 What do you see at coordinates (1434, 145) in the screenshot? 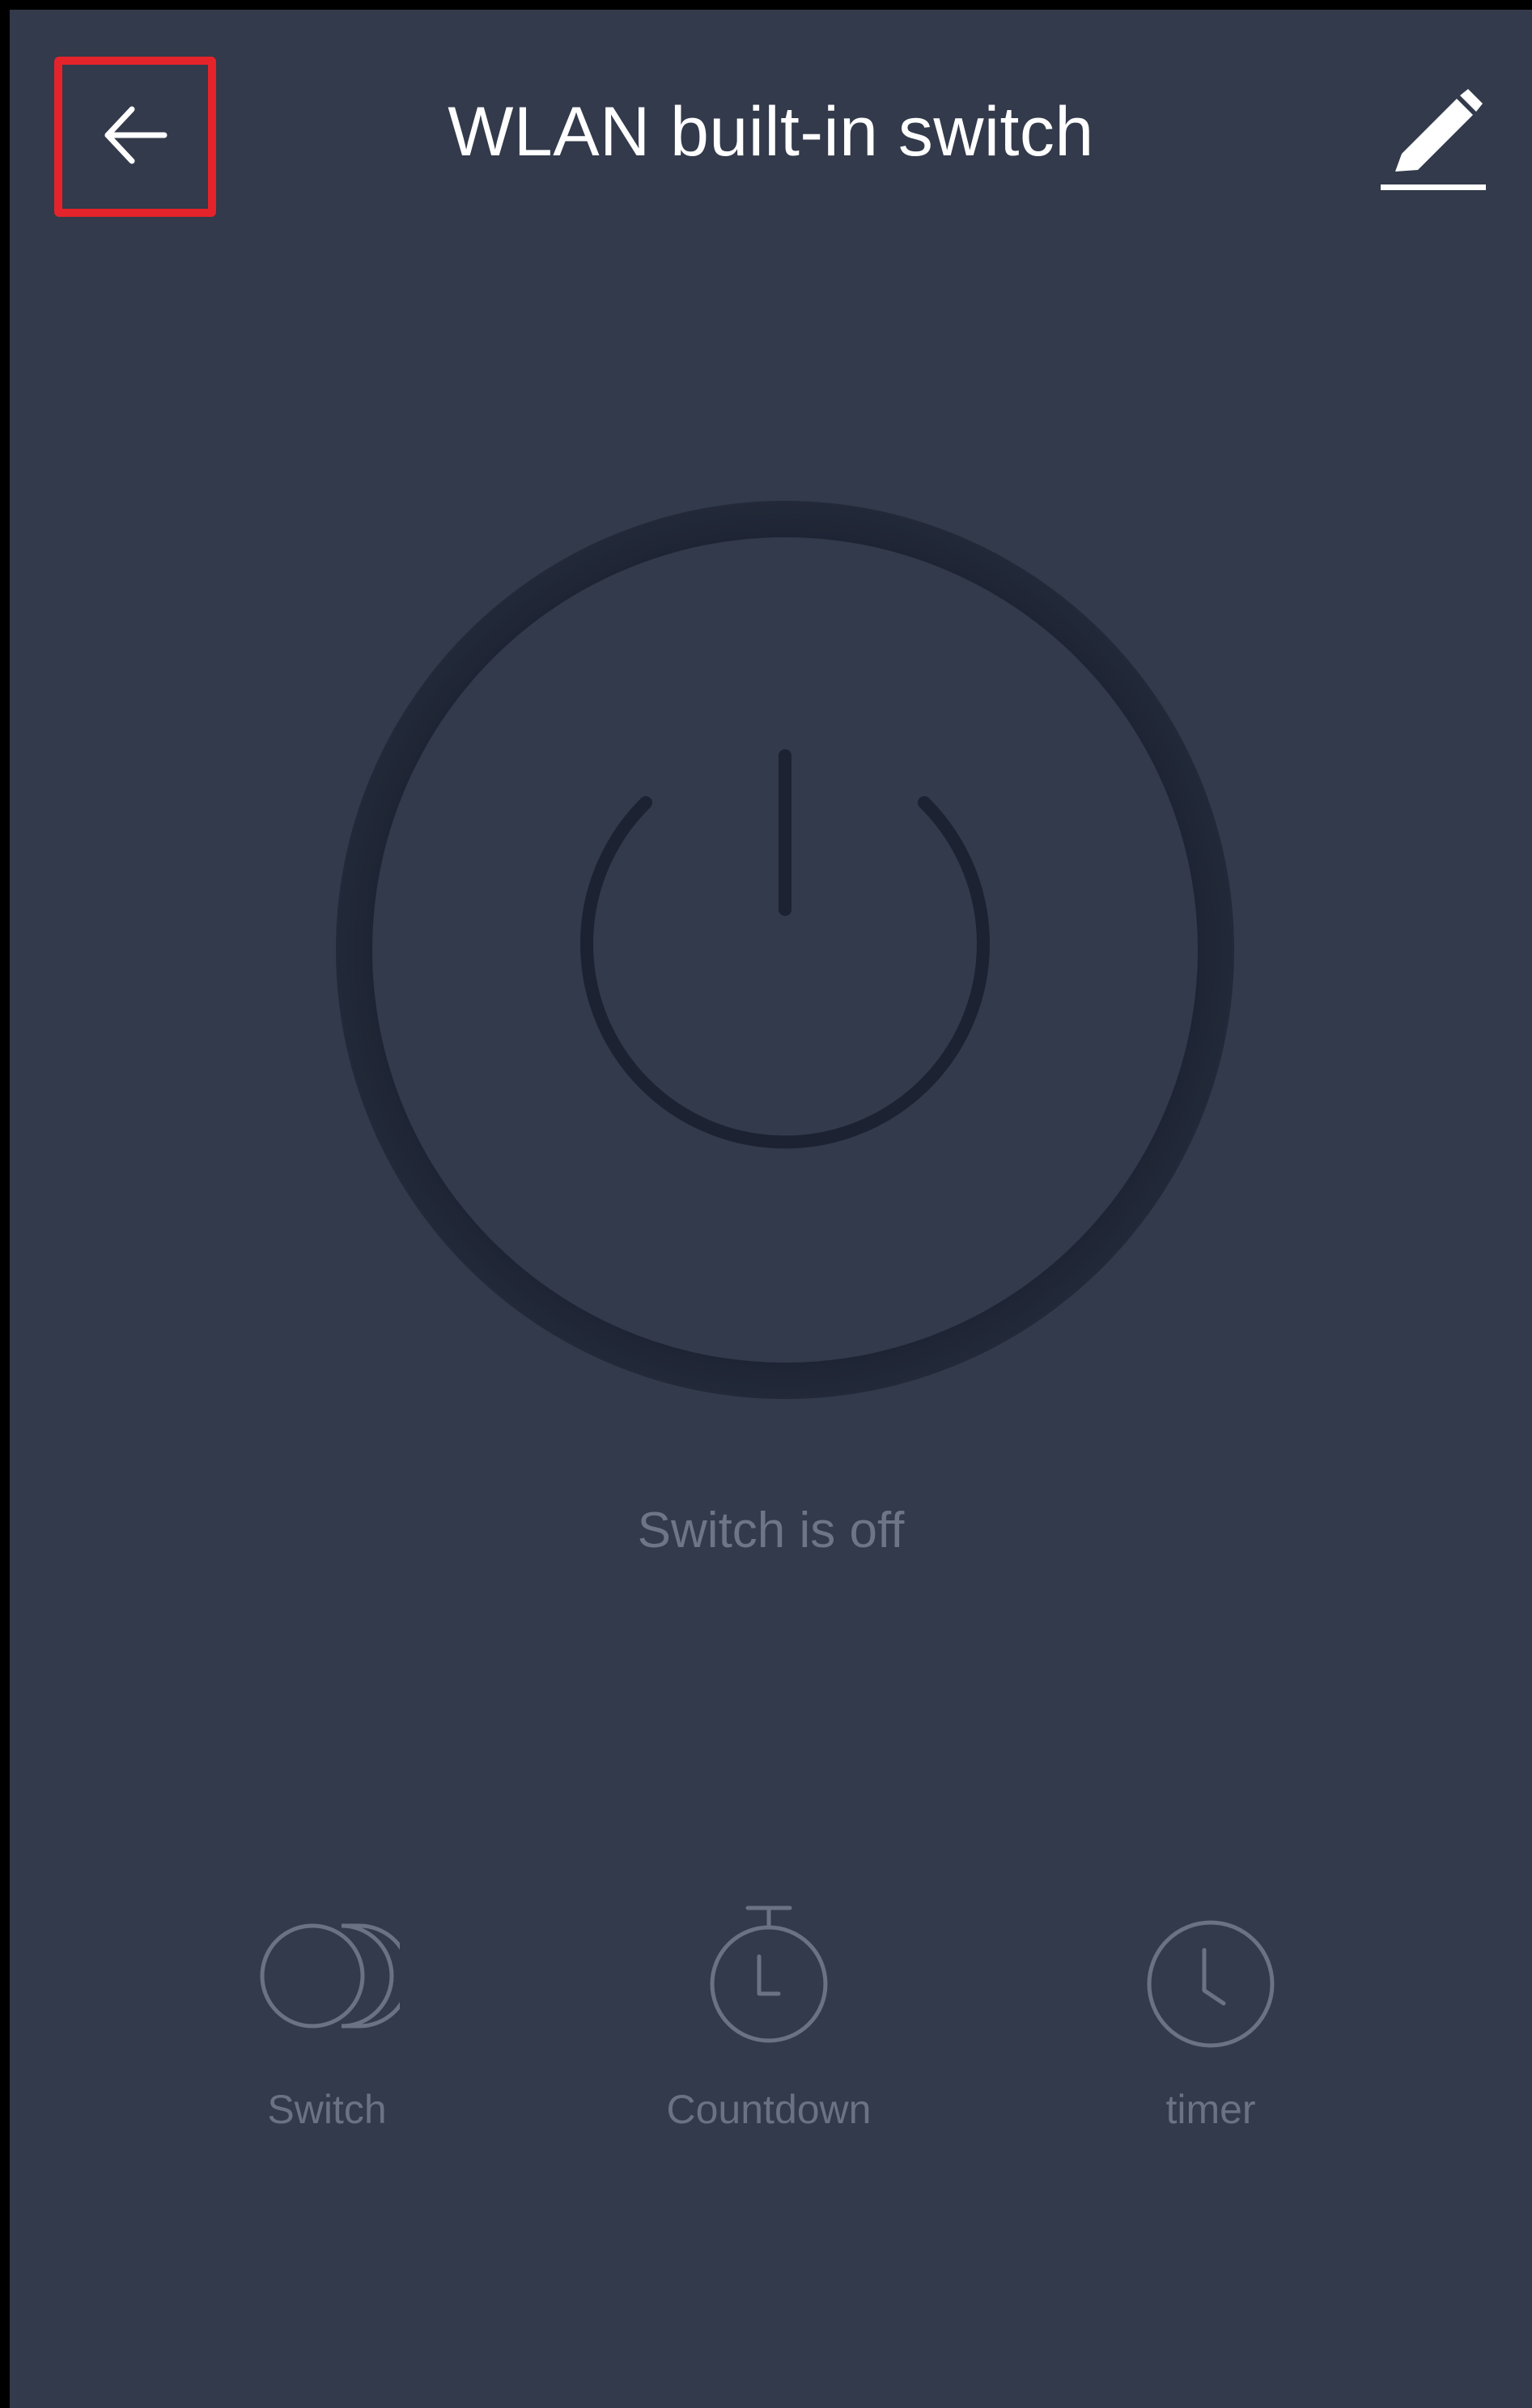
I see `pencil-icon` at bounding box center [1434, 145].